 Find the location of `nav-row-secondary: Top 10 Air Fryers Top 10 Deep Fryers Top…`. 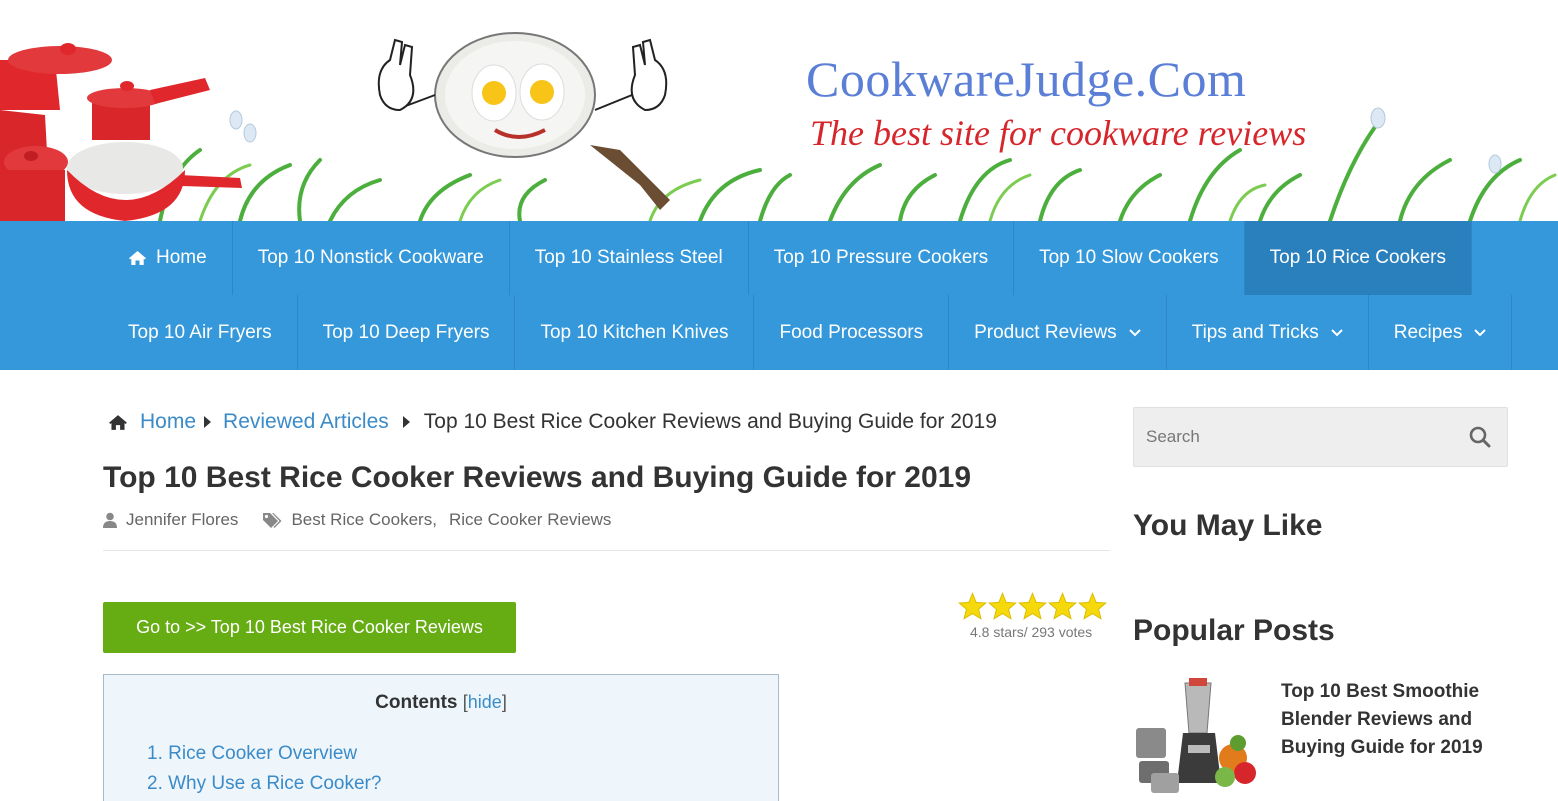

nav-row-secondary: Top 10 Air Fryers Top 10 Deep Fryers Top… is located at coordinates (779, 332).